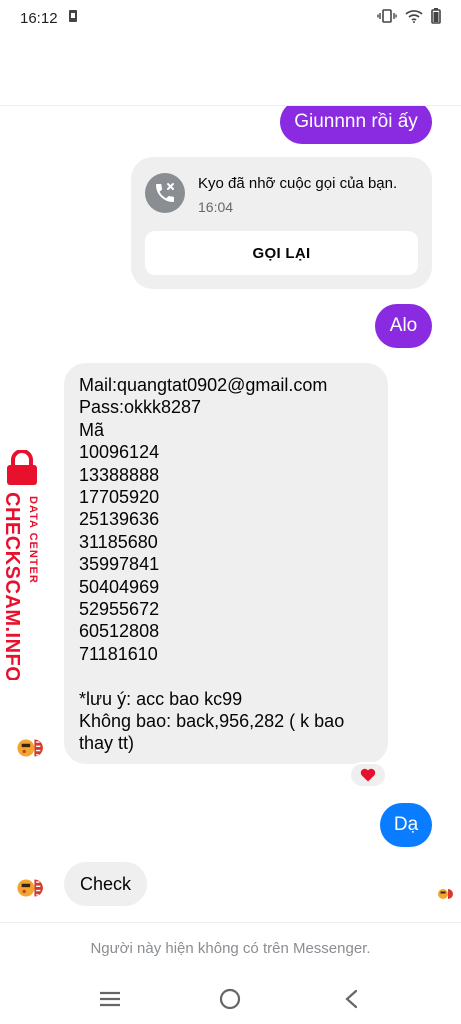 The image size is (461, 1024). I want to click on menu-icon, so click(110, 999).